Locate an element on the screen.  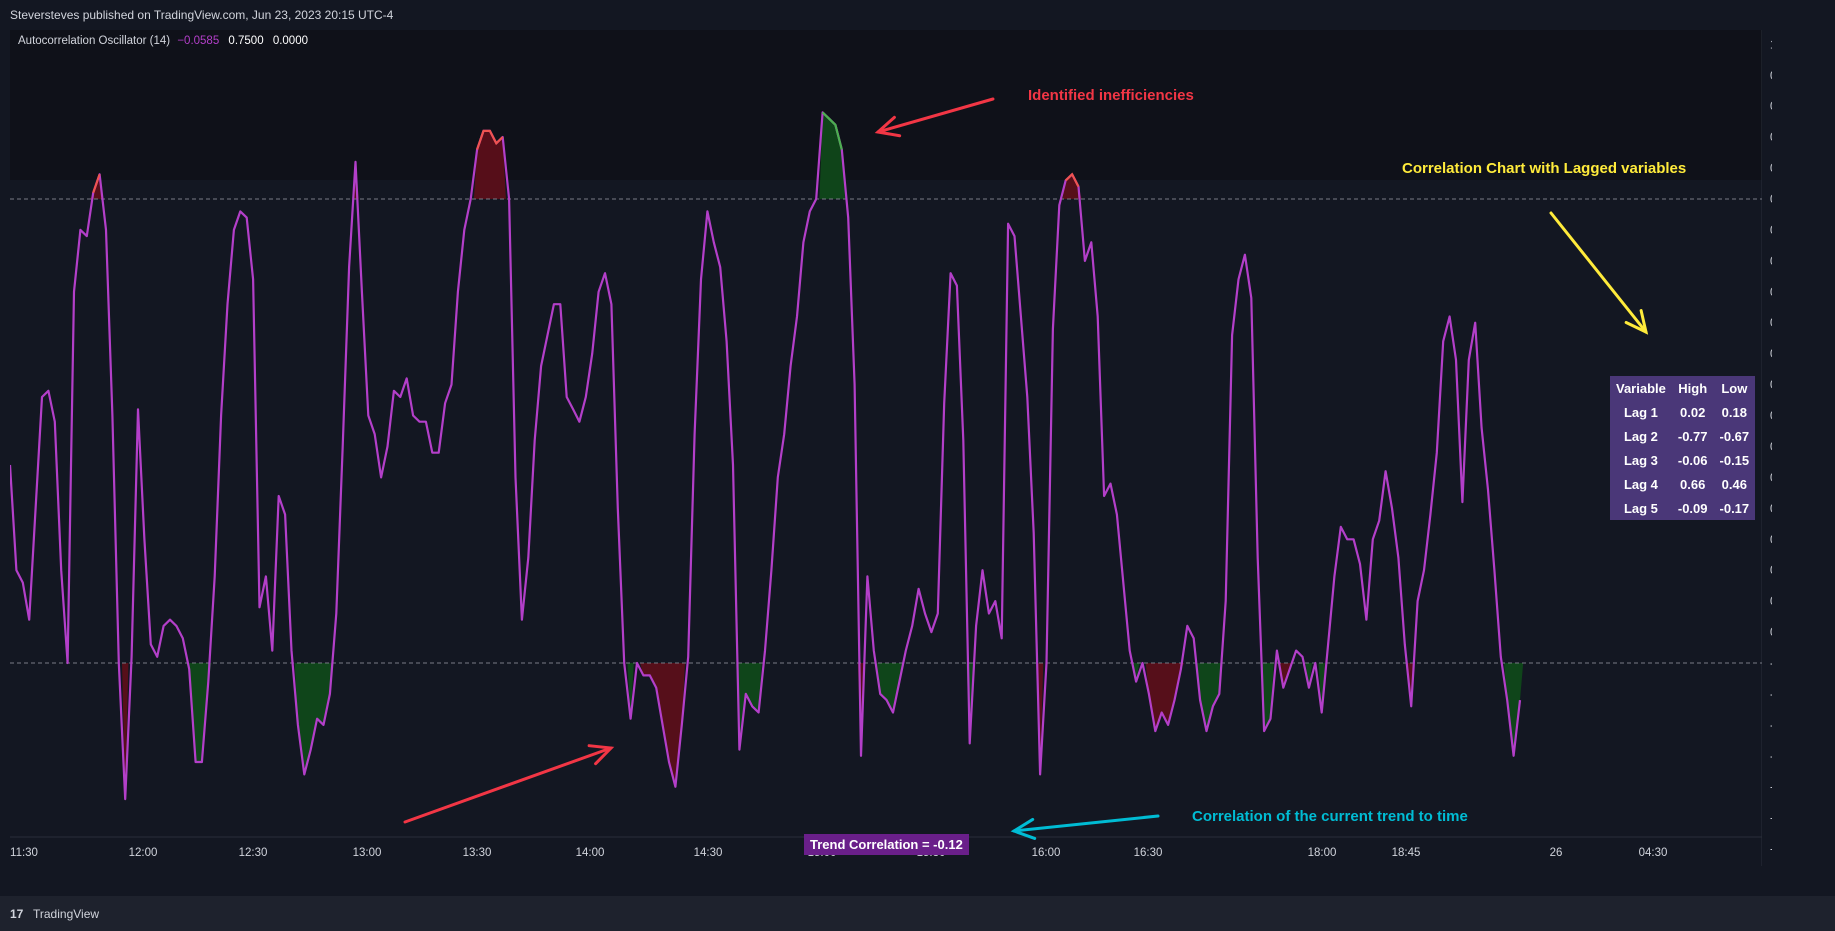
y-tick-label: 0.2500 is located at coordinates (1771, 509).